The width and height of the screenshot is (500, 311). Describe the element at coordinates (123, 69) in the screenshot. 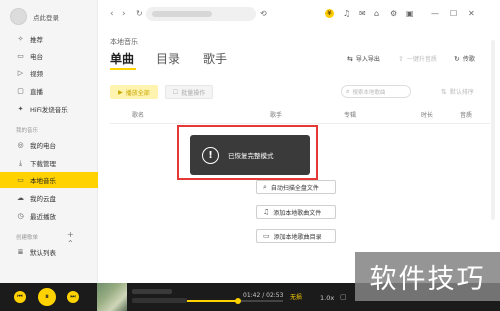

I see `tab-active-indicator` at that location.